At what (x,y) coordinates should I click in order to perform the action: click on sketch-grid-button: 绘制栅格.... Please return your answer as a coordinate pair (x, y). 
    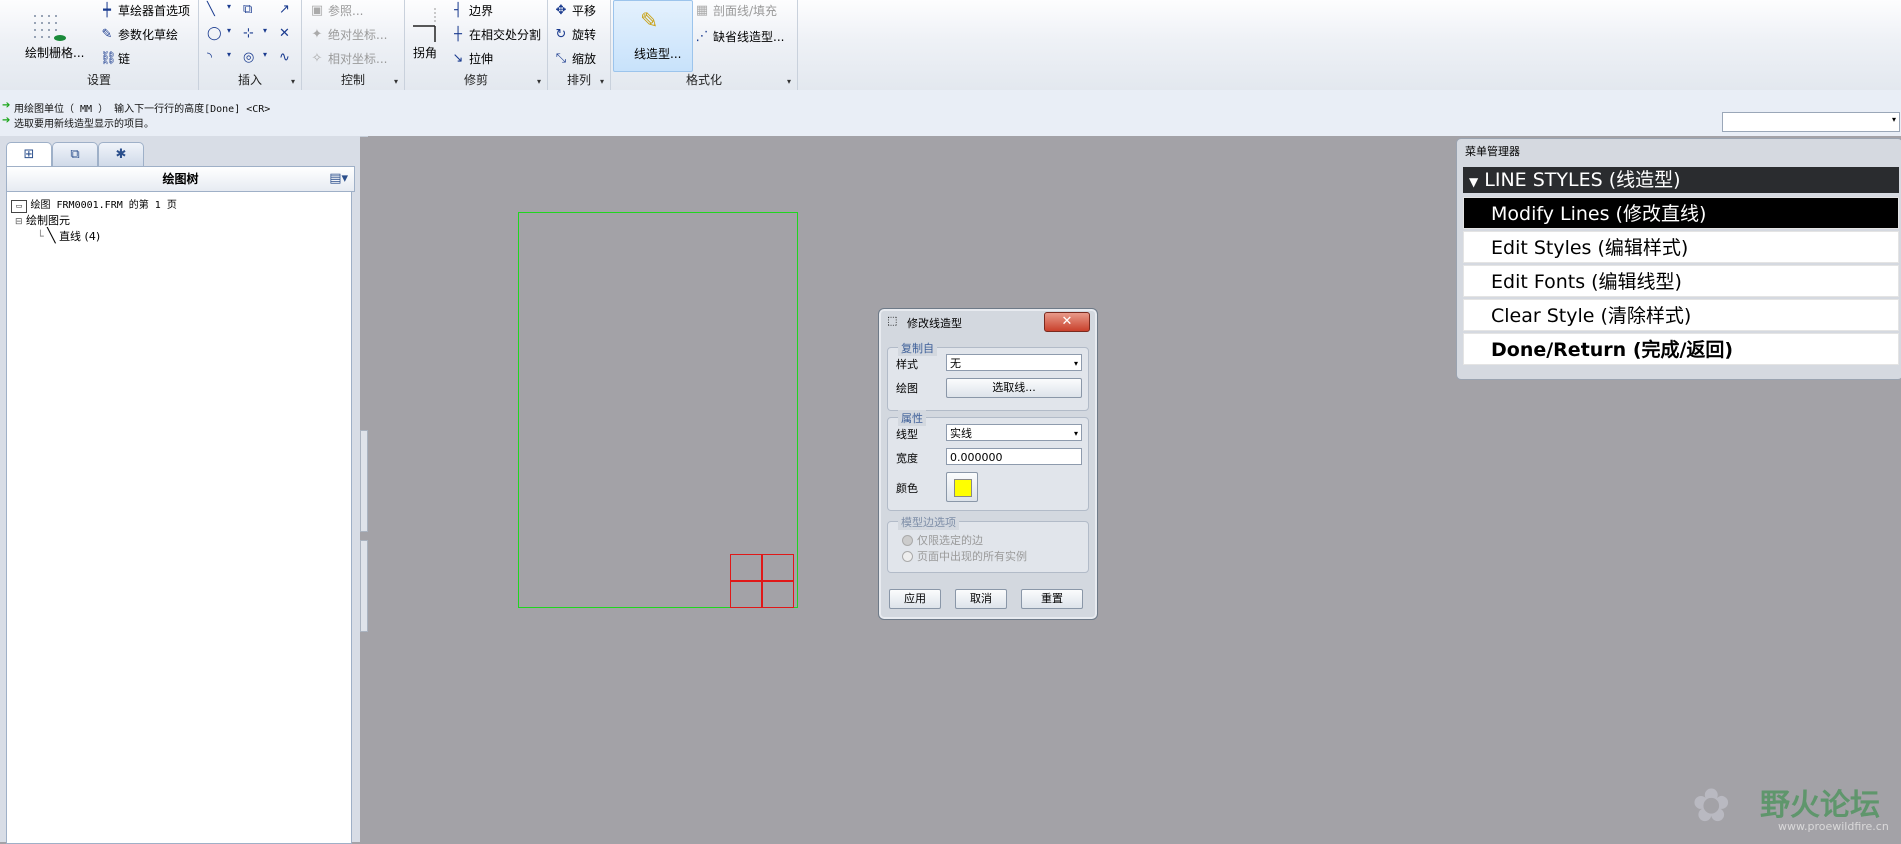
    Looking at the image, I should click on (54, 52).